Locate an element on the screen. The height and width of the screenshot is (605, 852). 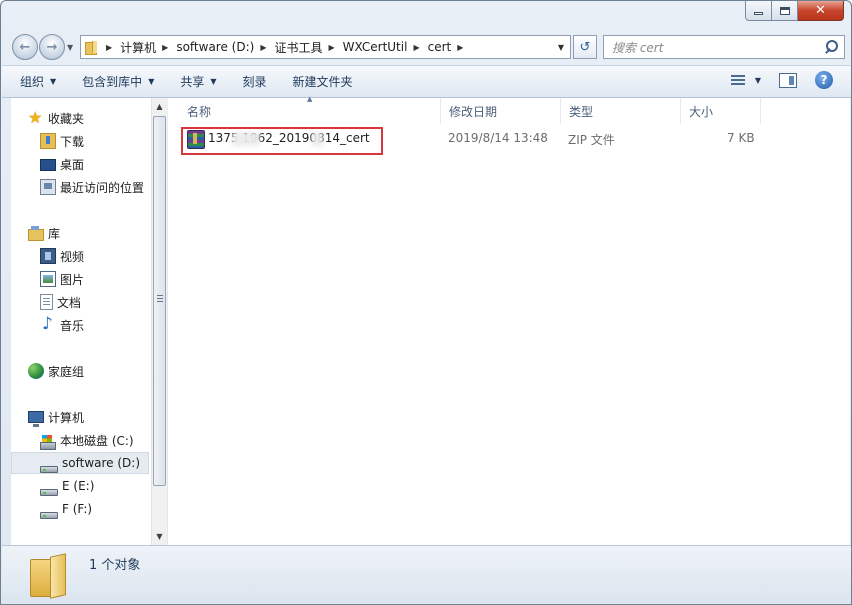
help-icon: ? is located at coordinates (824, 80).